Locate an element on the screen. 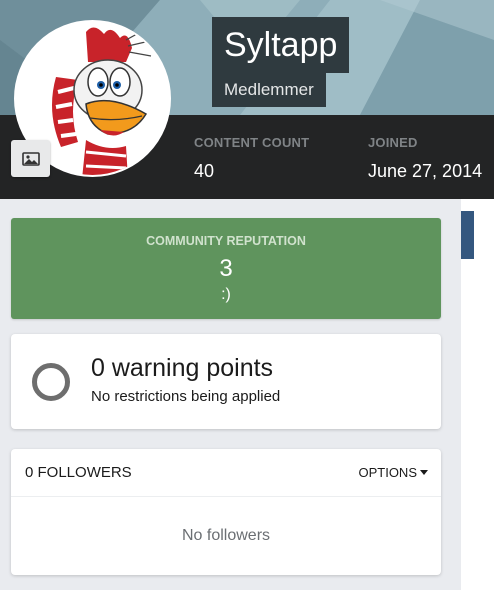 This screenshot has width=494, height=590. followers-options-button: OPTIONS is located at coordinates (393, 472).